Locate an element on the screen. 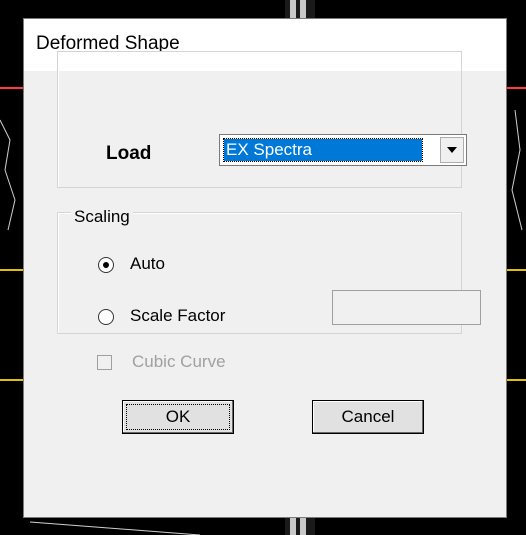 The image size is (526, 535). dropdown-arrow-button is located at coordinates (452, 150).